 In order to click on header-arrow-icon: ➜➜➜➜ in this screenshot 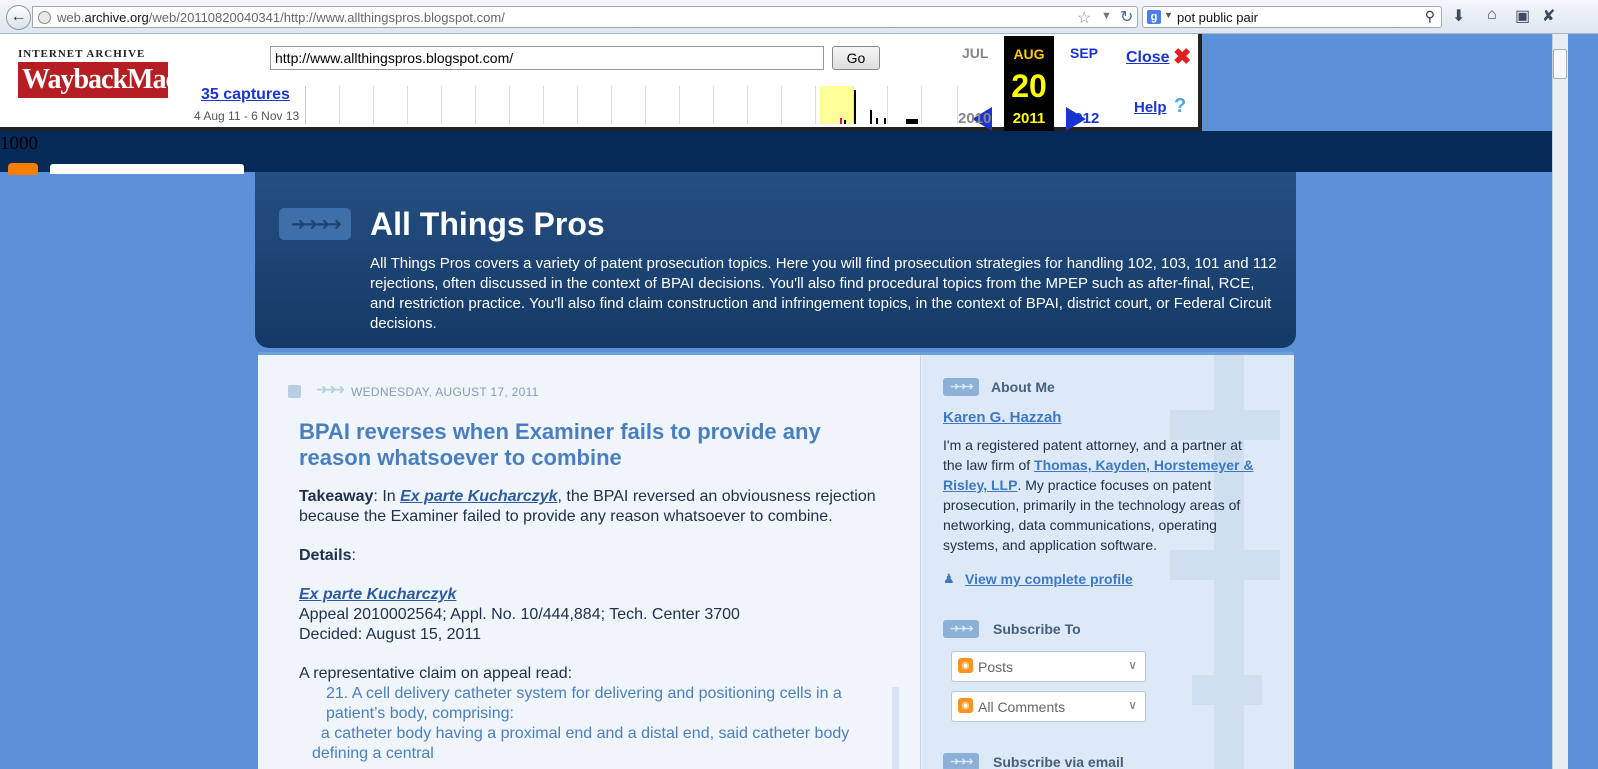, I will do `click(315, 224)`.